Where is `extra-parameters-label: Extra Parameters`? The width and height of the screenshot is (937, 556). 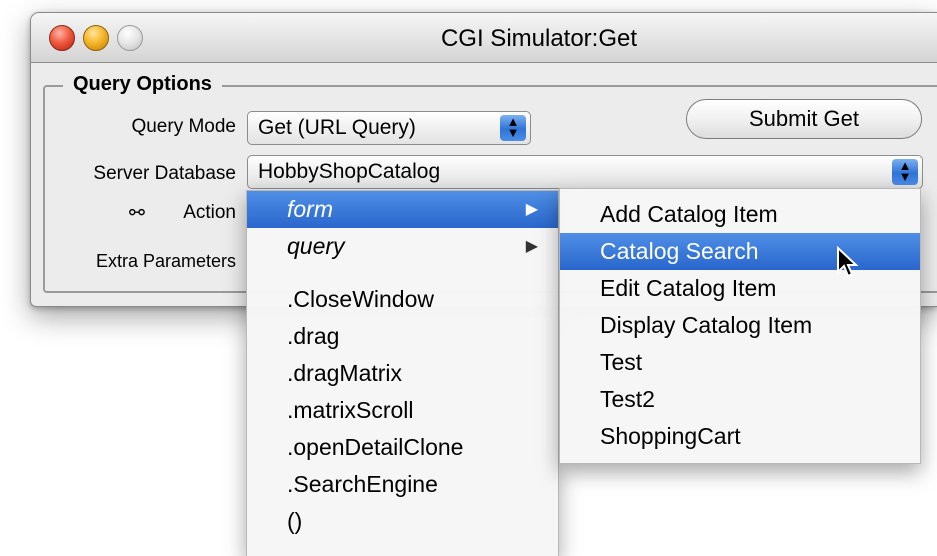 extra-parameters-label: Extra Parameters is located at coordinates (165, 261).